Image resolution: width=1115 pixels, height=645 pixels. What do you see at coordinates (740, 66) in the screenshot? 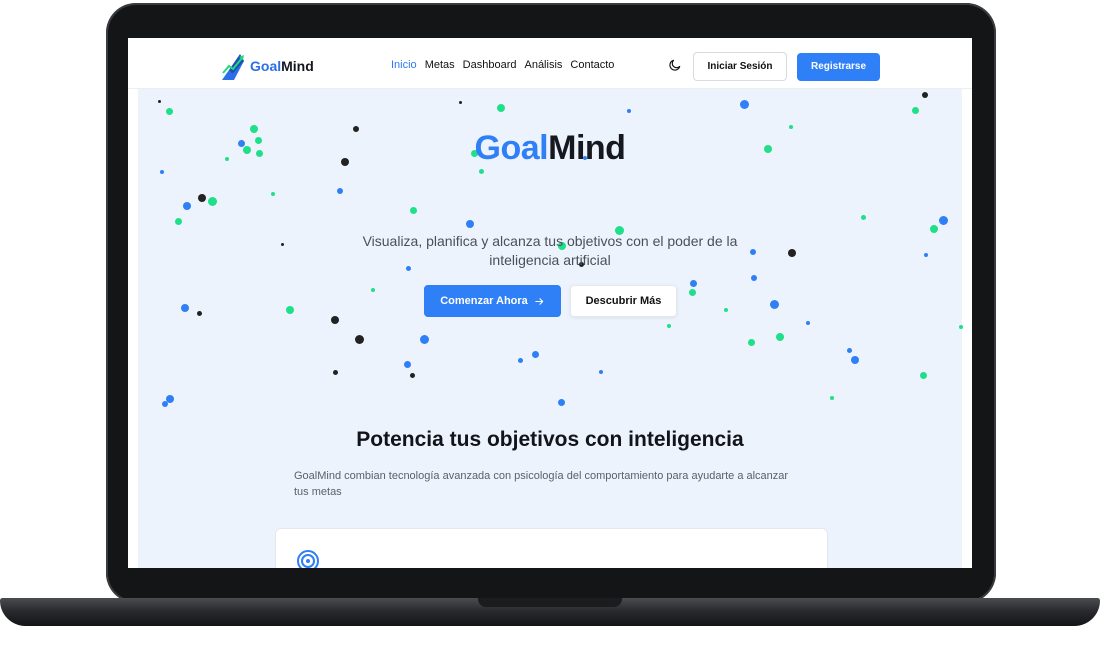
I see `login-button: Iniciar Sesión` at bounding box center [740, 66].